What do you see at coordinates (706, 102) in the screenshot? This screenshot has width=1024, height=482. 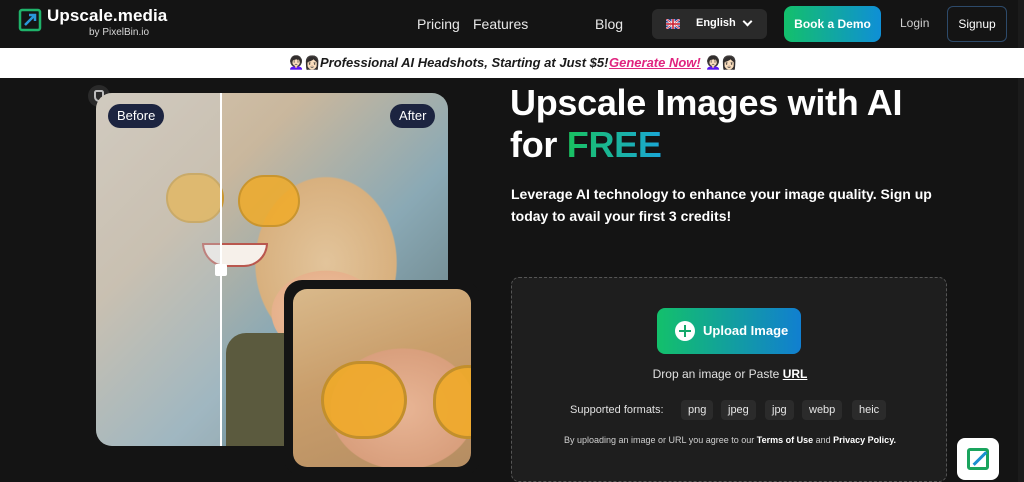 I see `hero-title-line1: Upscale Images with AI` at bounding box center [706, 102].